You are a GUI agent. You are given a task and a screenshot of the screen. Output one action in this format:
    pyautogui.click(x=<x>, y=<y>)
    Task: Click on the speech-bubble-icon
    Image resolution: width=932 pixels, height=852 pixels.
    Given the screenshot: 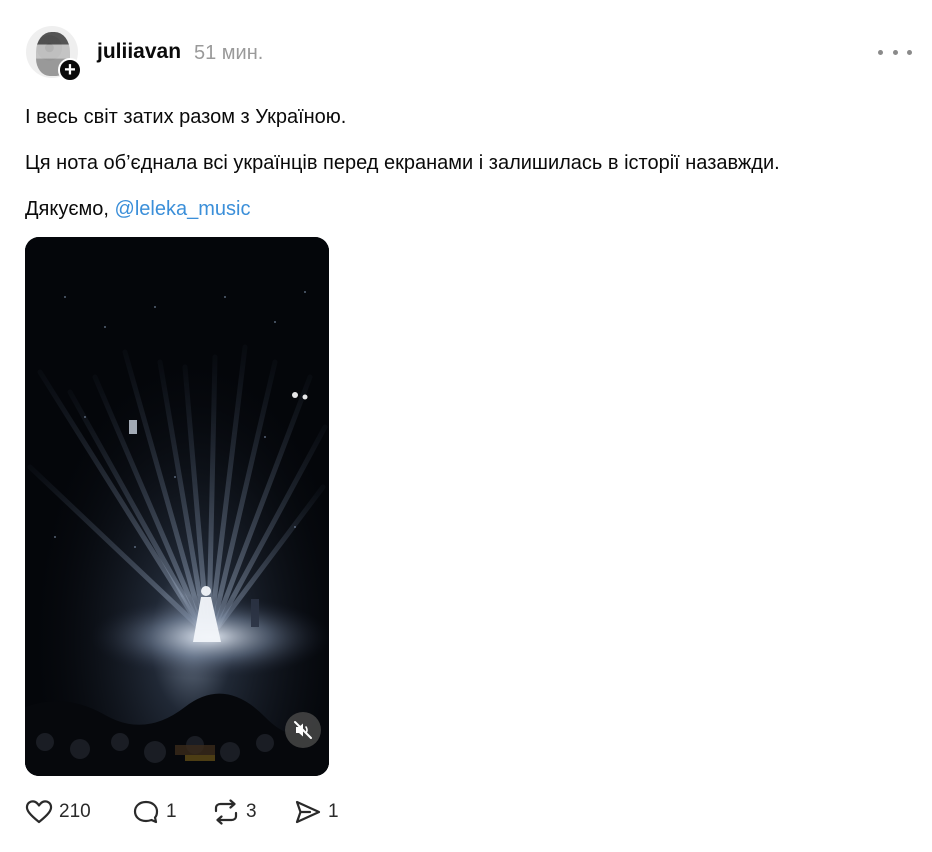 What is the action you would take?
    pyautogui.click(x=146, y=812)
    